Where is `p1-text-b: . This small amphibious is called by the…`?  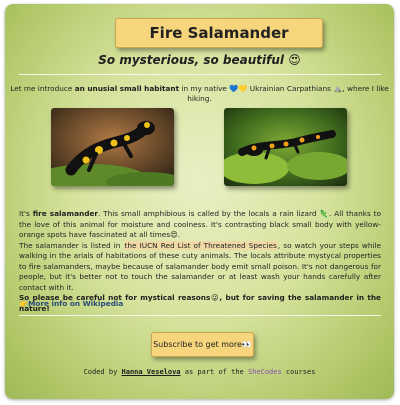 p1-text-b: . This small amphibious is called by the… is located at coordinates (208, 213).